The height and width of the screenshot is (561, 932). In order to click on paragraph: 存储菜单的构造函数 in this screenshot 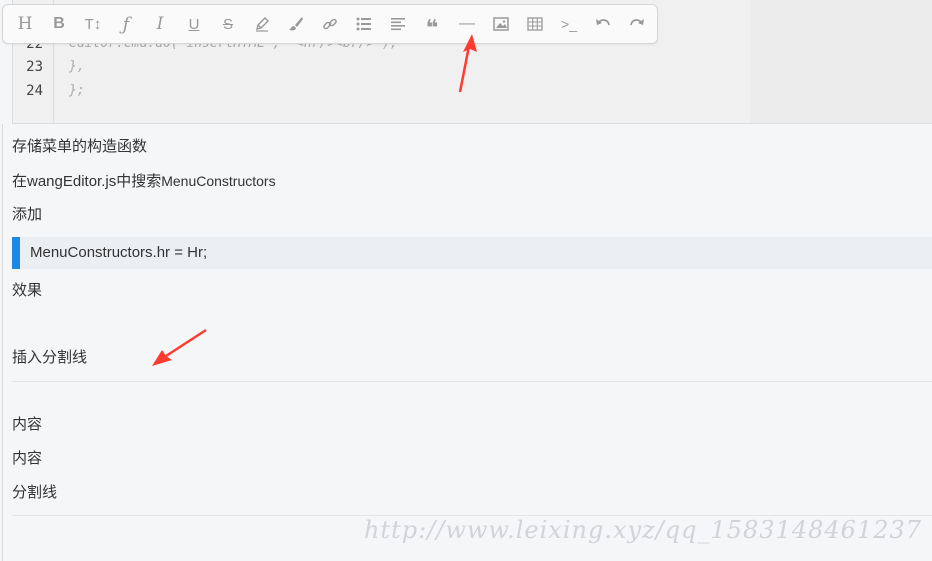, I will do `click(80, 146)`.